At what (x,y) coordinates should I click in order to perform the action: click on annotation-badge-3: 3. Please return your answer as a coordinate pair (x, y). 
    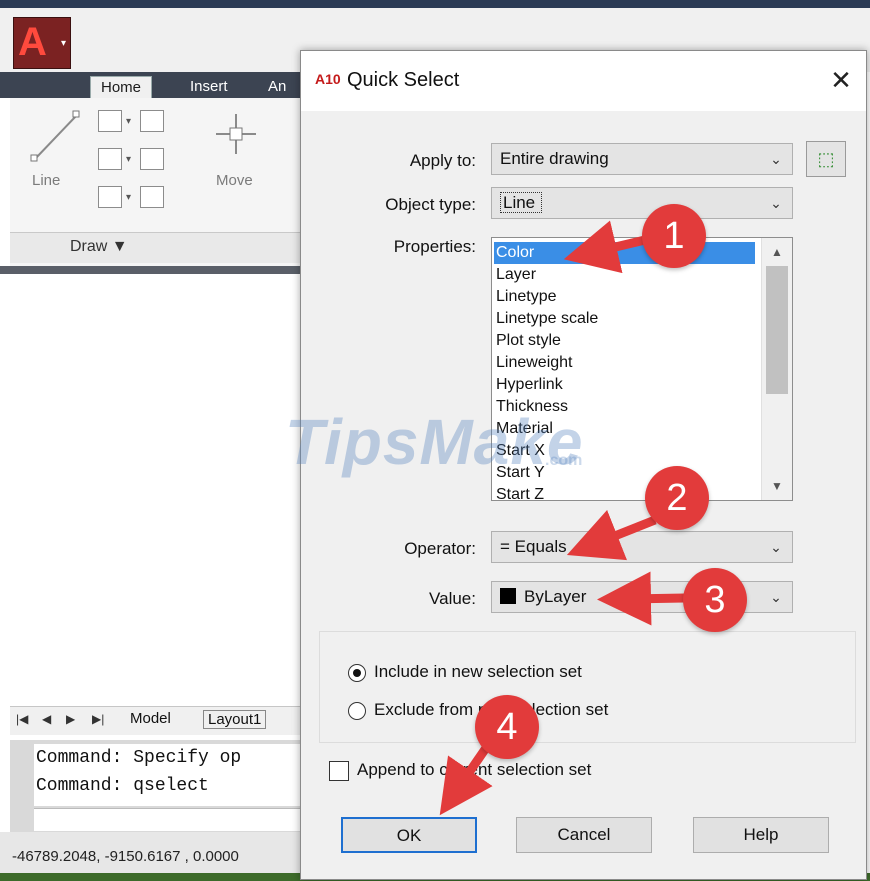
    Looking at the image, I should click on (715, 600).